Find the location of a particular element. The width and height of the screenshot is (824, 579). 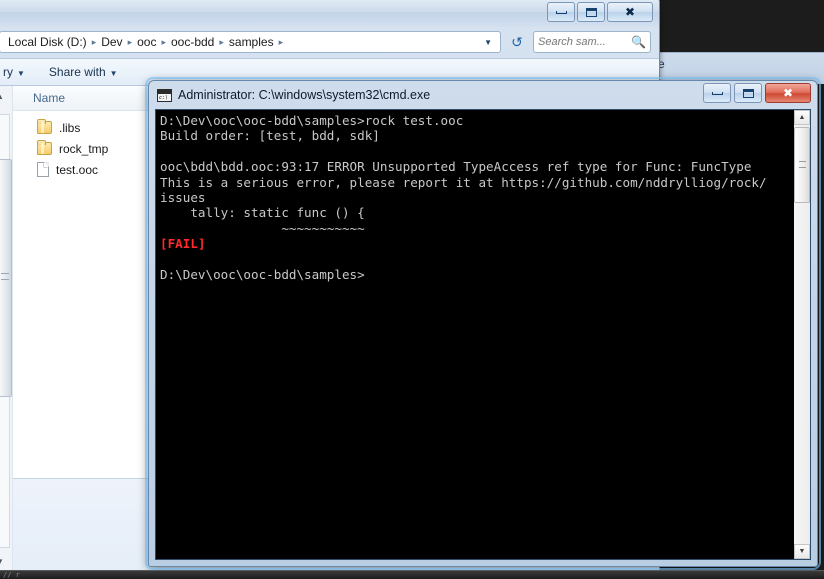

share-with-button: Share with ▼ is located at coordinates (83, 72).